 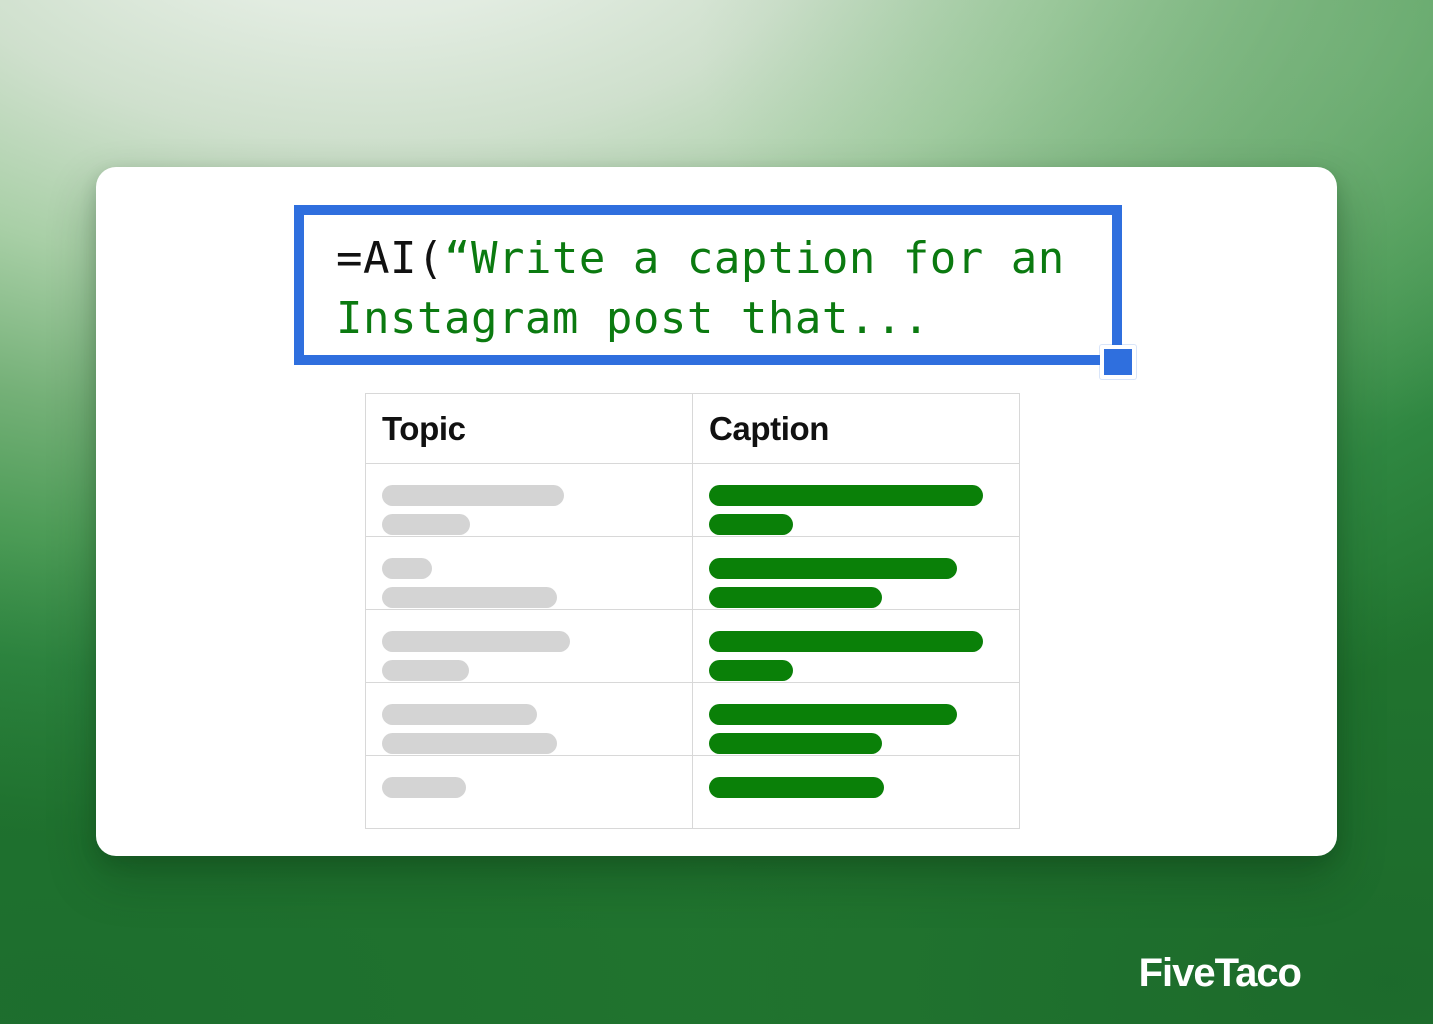 What do you see at coordinates (1220, 973) in the screenshot?
I see `brand-logo: FiveTaco` at bounding box center [1220, 973].